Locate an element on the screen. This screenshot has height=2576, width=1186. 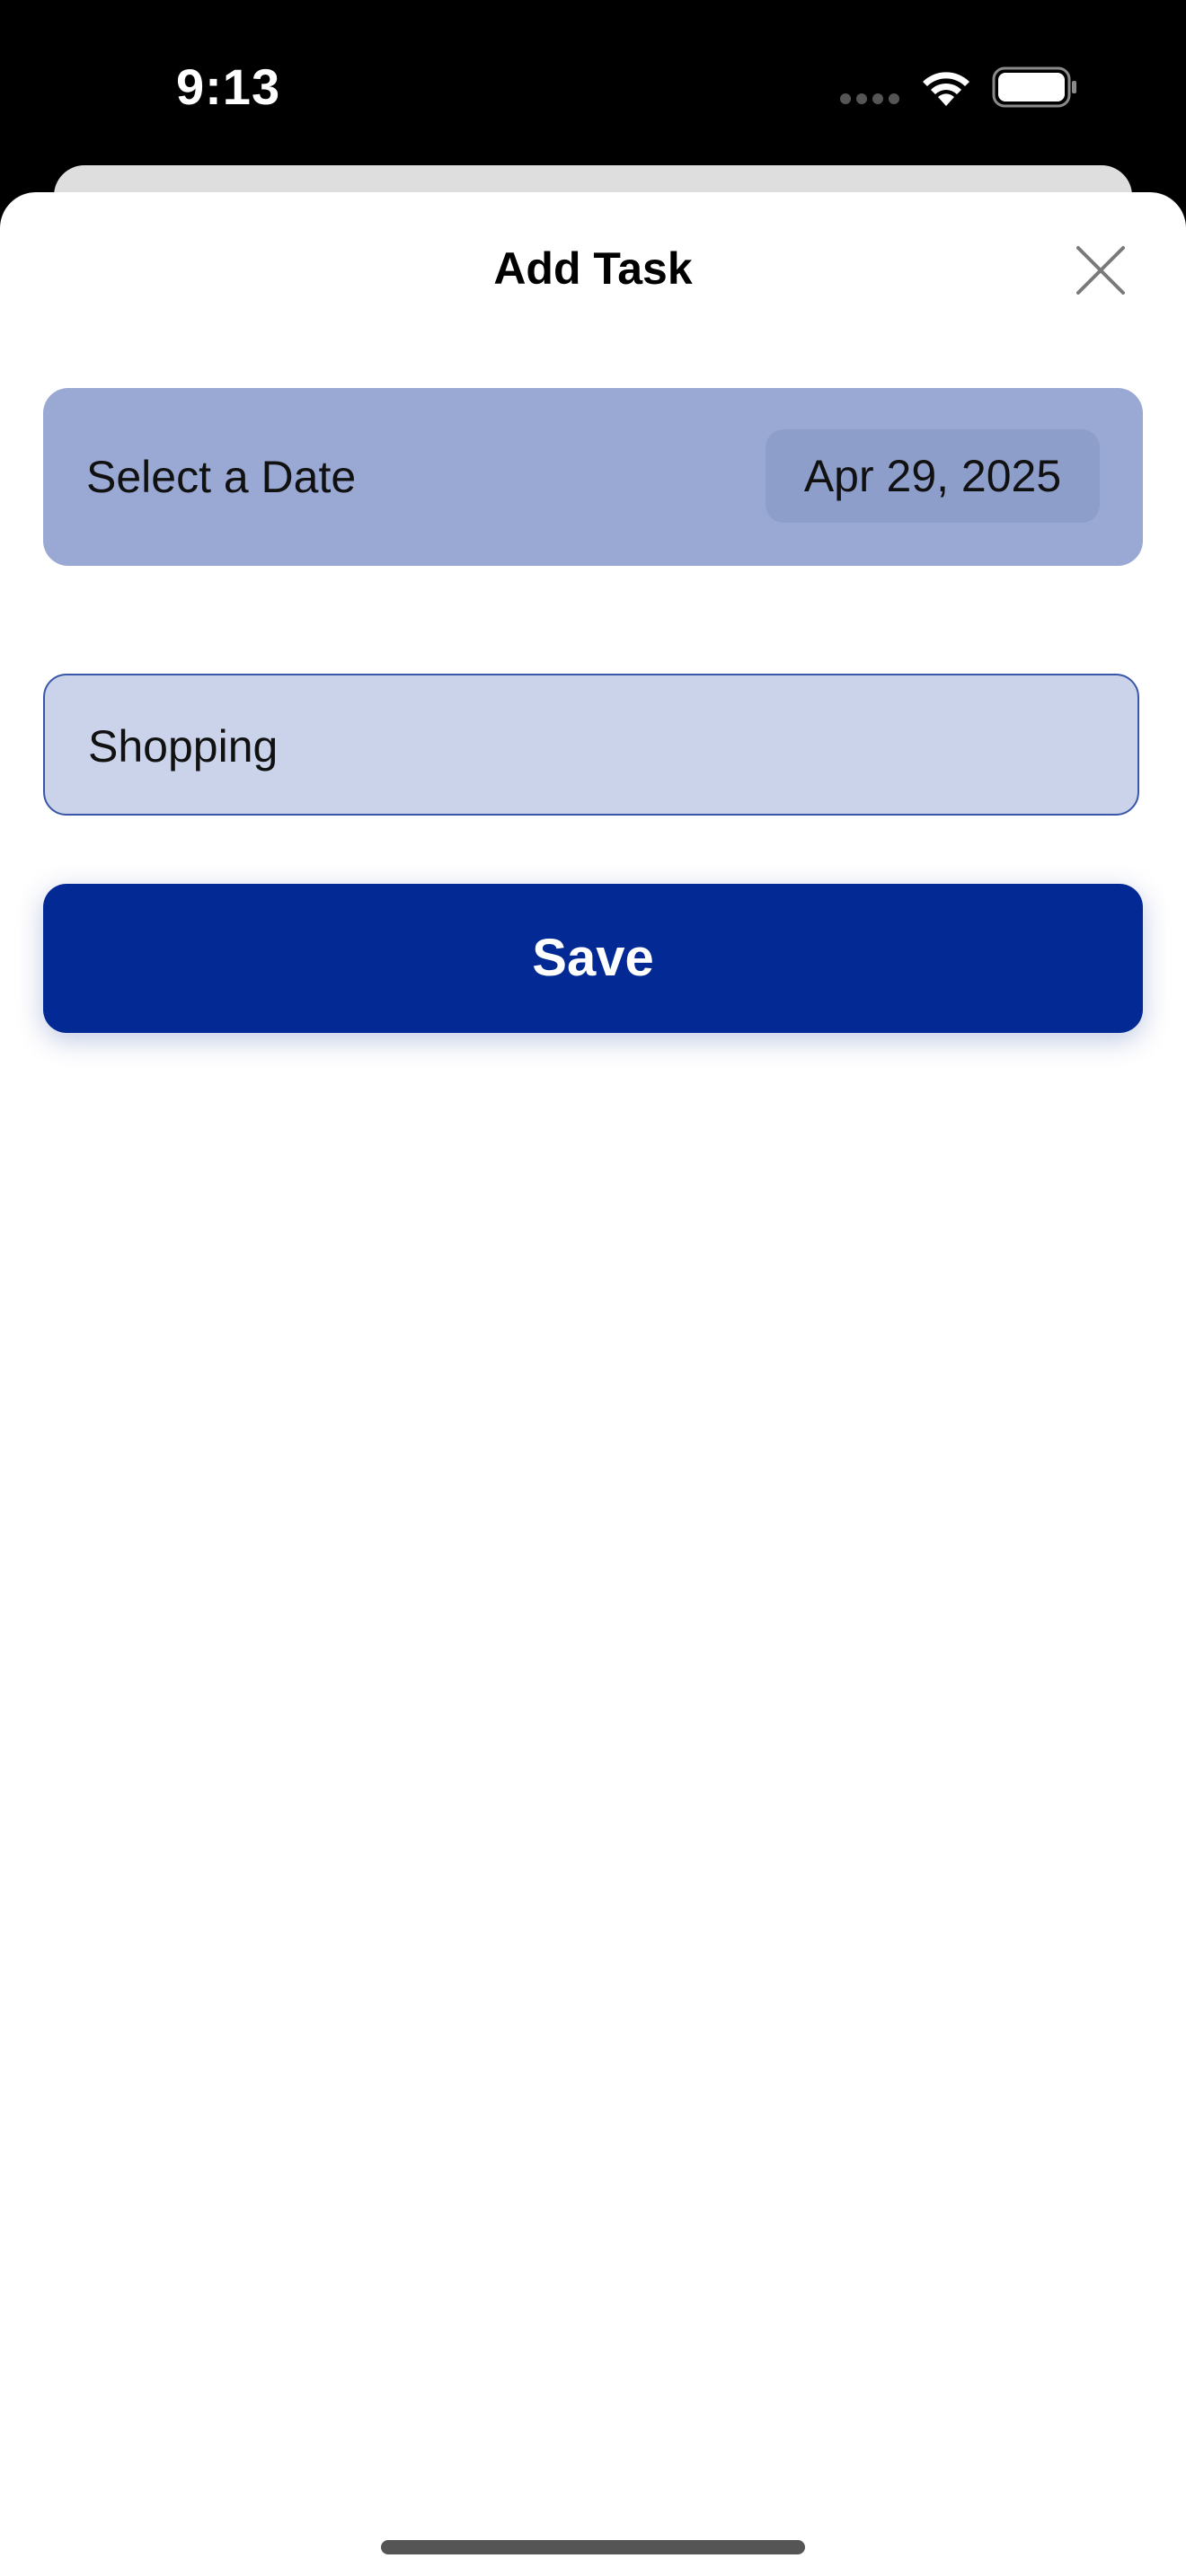
cellular-signal-icon is located at coordinates (870, 98).